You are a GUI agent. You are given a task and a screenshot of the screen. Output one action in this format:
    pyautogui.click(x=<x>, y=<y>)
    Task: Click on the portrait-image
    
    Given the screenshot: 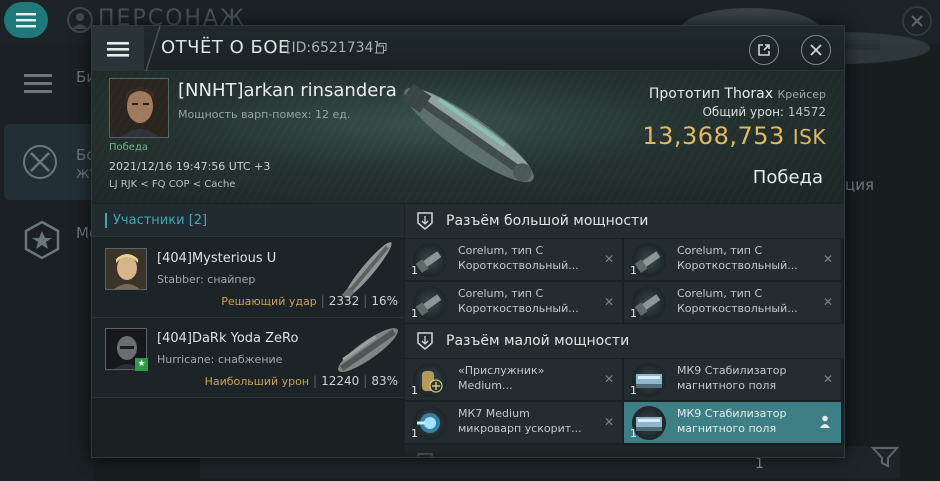 What is the action you would take?
    pyautogui.click(x=139, y=108)
    